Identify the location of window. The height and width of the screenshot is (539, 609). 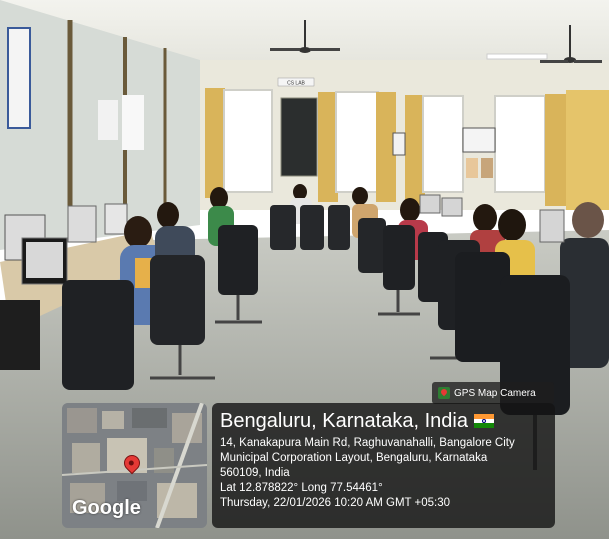
(248, 141).